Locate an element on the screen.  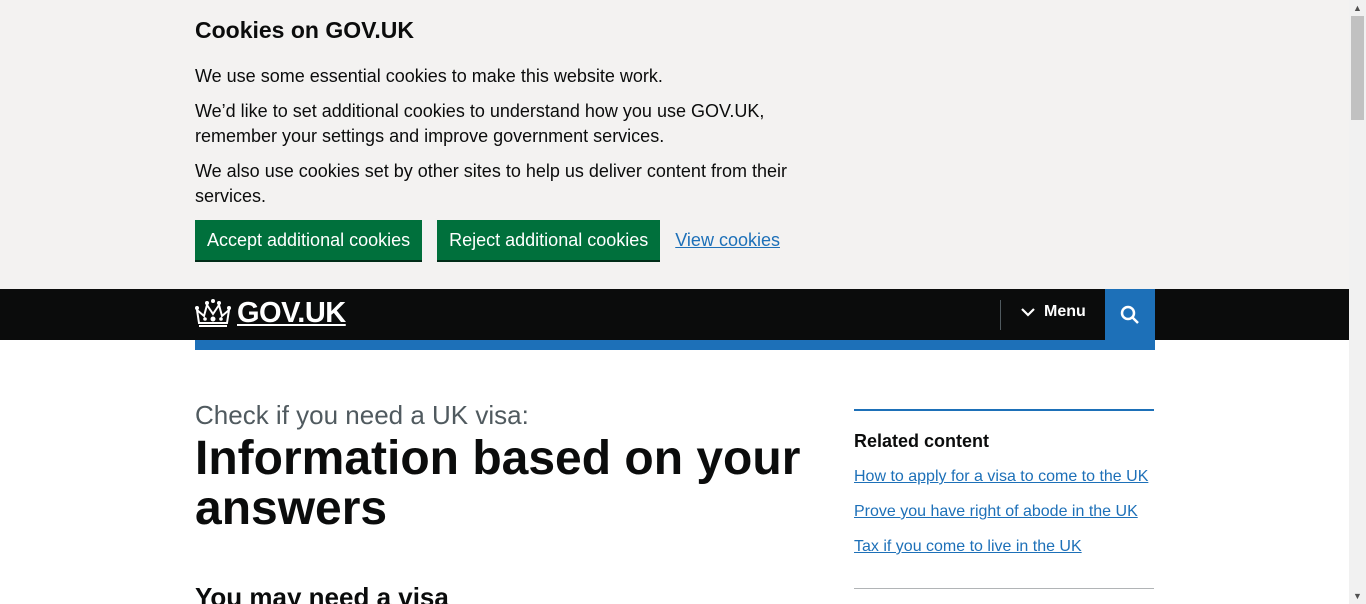
accept-cookies-button: Accept additional cookies is located at coordinates (309, 240).